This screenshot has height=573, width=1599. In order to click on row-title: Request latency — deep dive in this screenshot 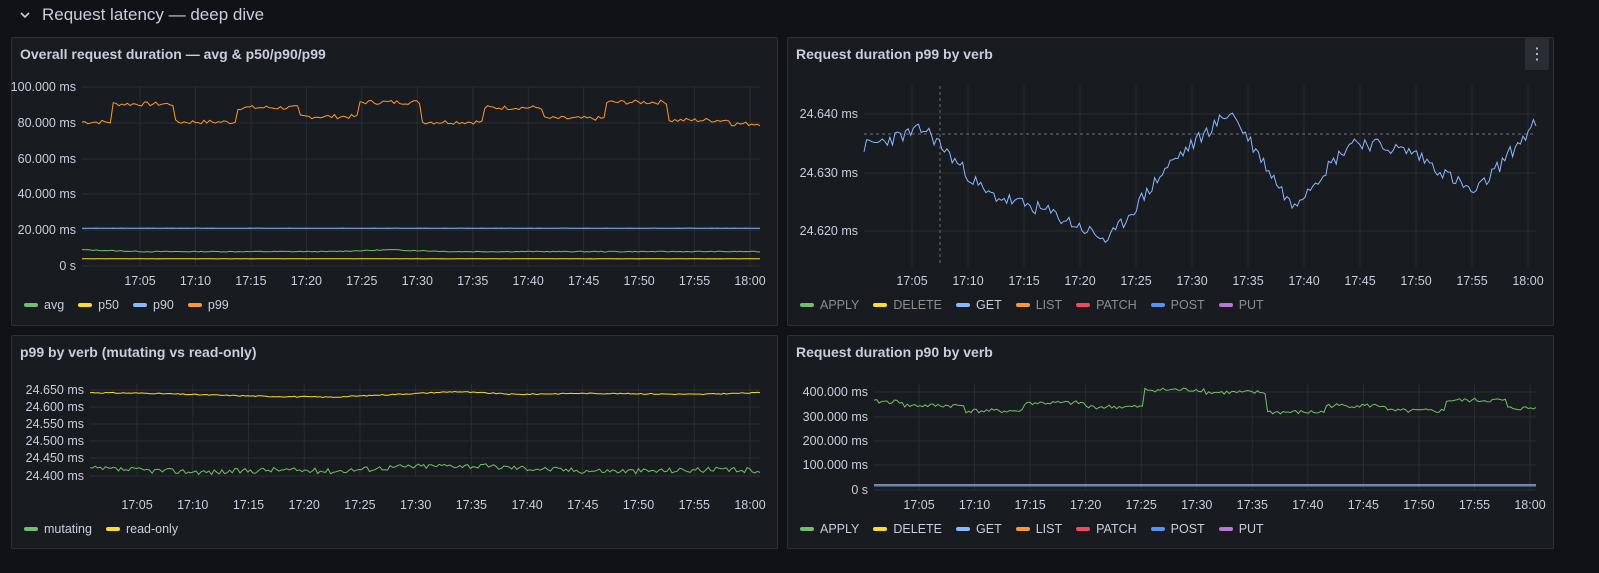, I will do `click(153, 15)`.